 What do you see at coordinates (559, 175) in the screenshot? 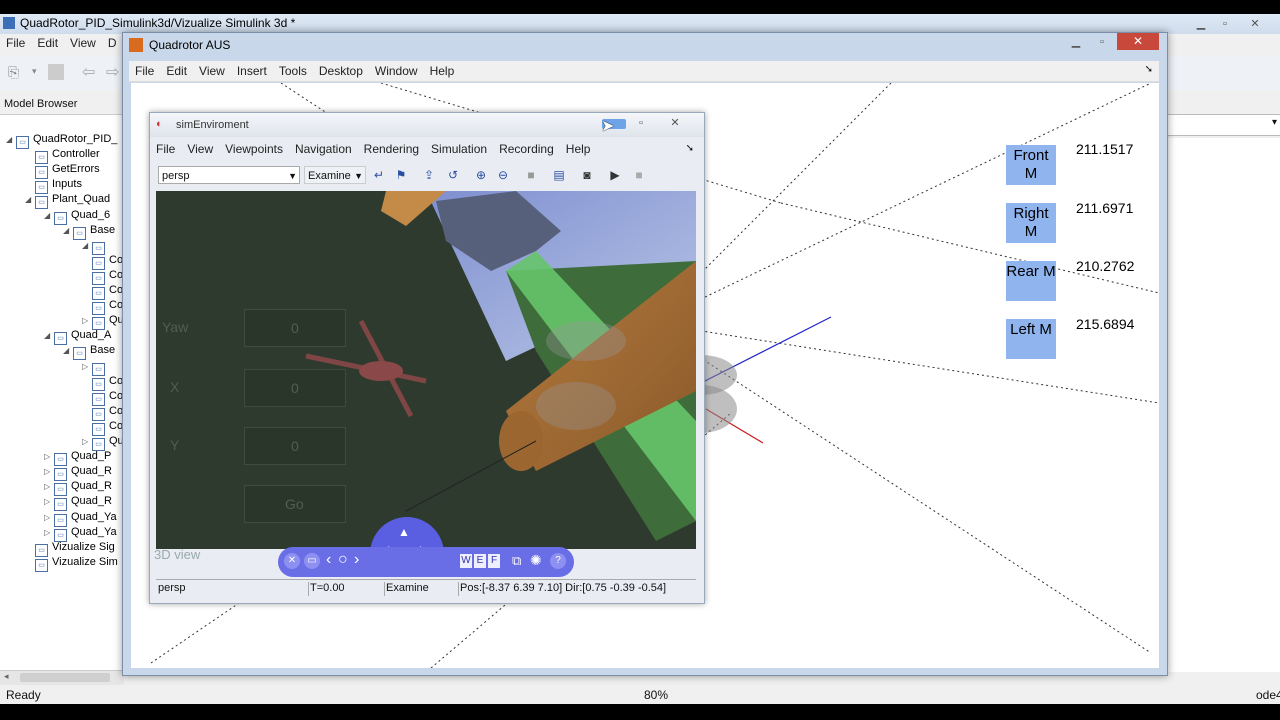
I see `editor-icon: ▤` at bounding box center [559, 175].